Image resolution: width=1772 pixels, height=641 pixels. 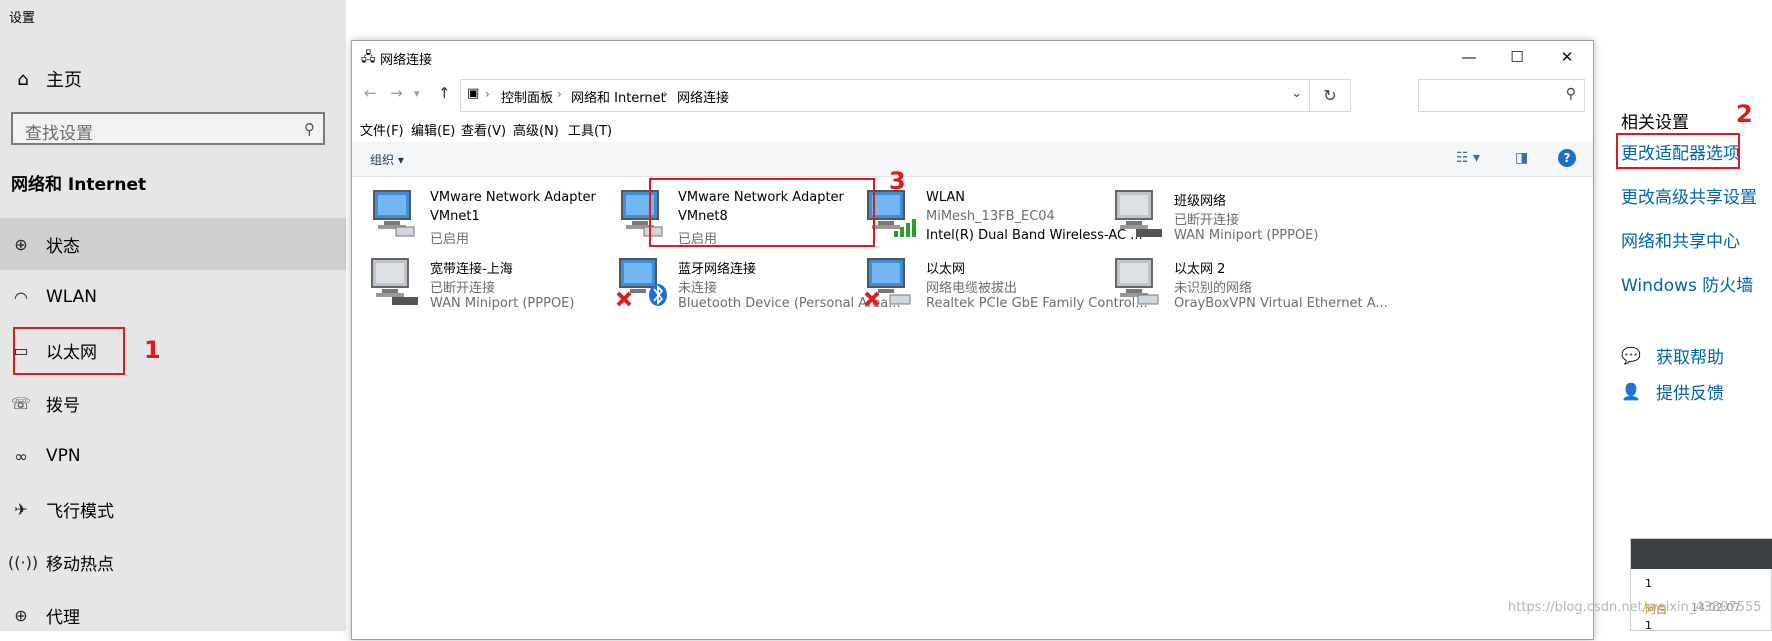 I want to click on bluetooth-adapter-icon, so click(x=641, y=282).